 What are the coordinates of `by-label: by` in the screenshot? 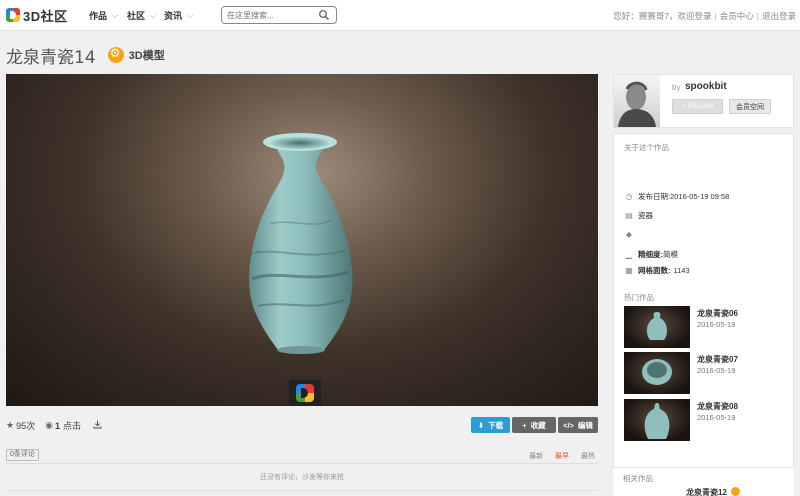 It's located at (676, 87).